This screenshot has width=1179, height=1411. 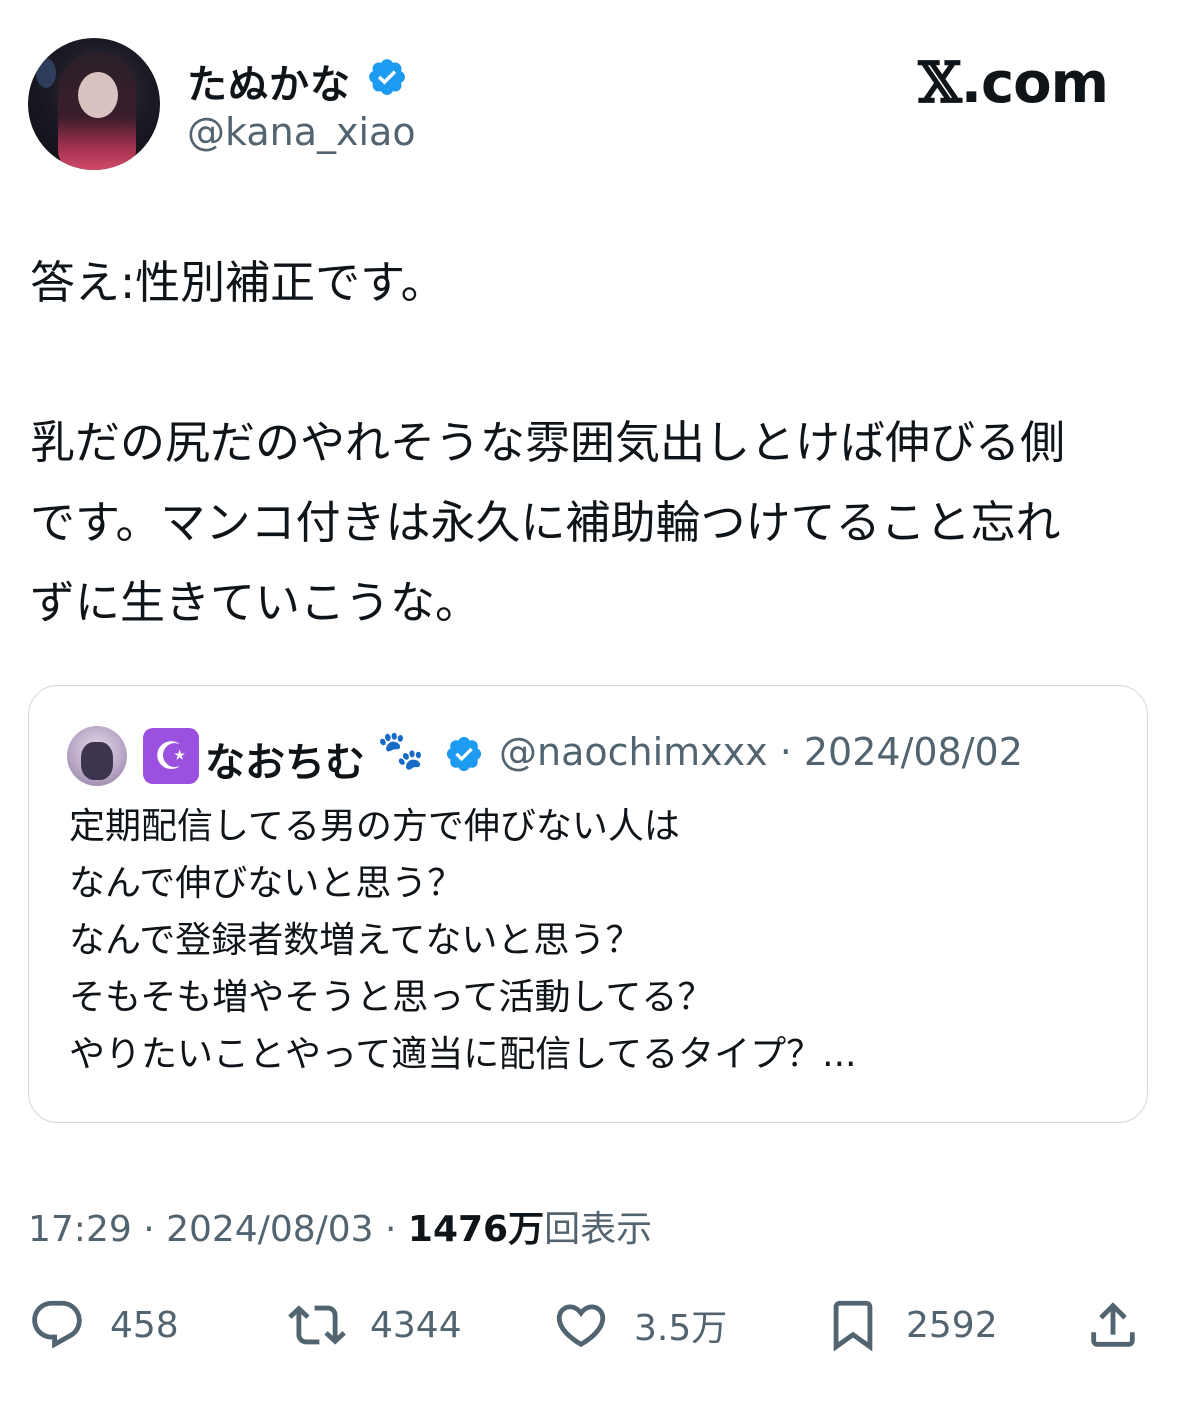 I want to click on reply-count: 458, so click(x=144, y=1325).